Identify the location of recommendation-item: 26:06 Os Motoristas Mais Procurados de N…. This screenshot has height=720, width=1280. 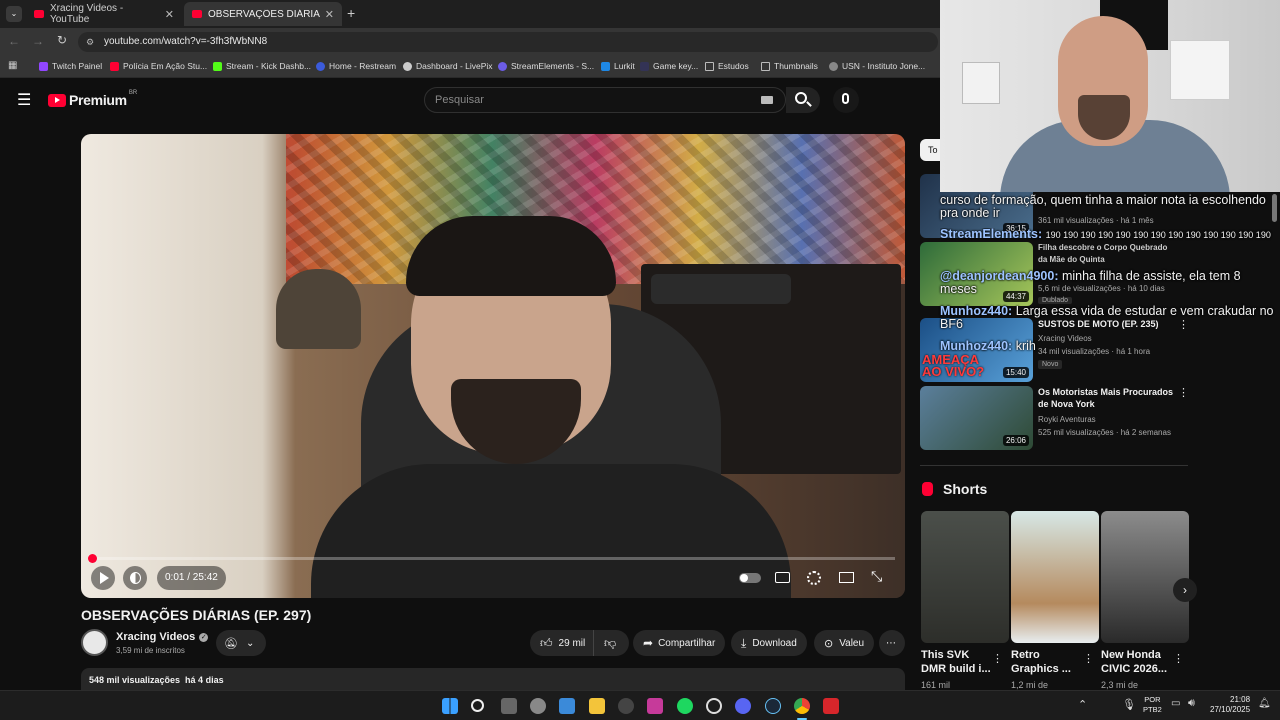
(1100, 418).